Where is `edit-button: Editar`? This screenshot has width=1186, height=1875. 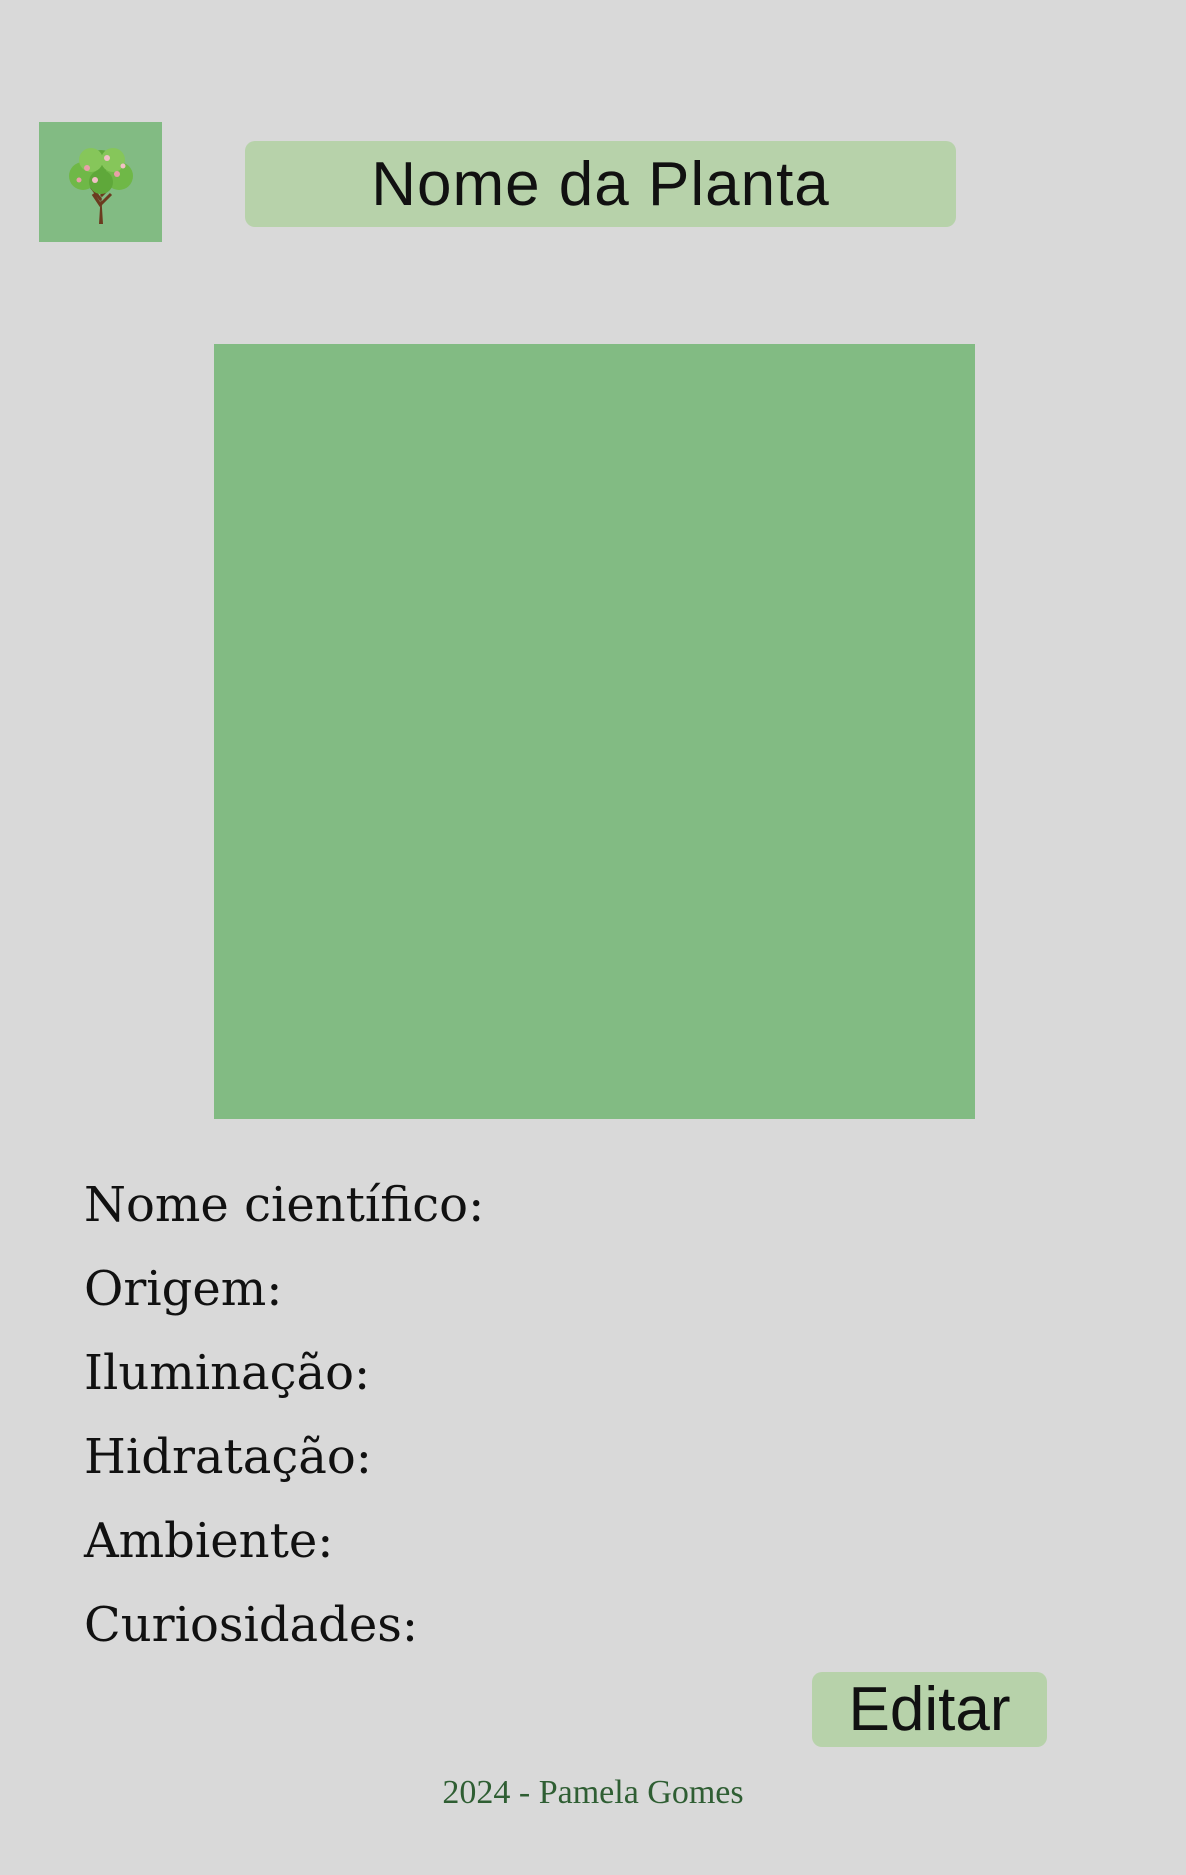 edit-button: Editar is located at coordinates (929, 1709).